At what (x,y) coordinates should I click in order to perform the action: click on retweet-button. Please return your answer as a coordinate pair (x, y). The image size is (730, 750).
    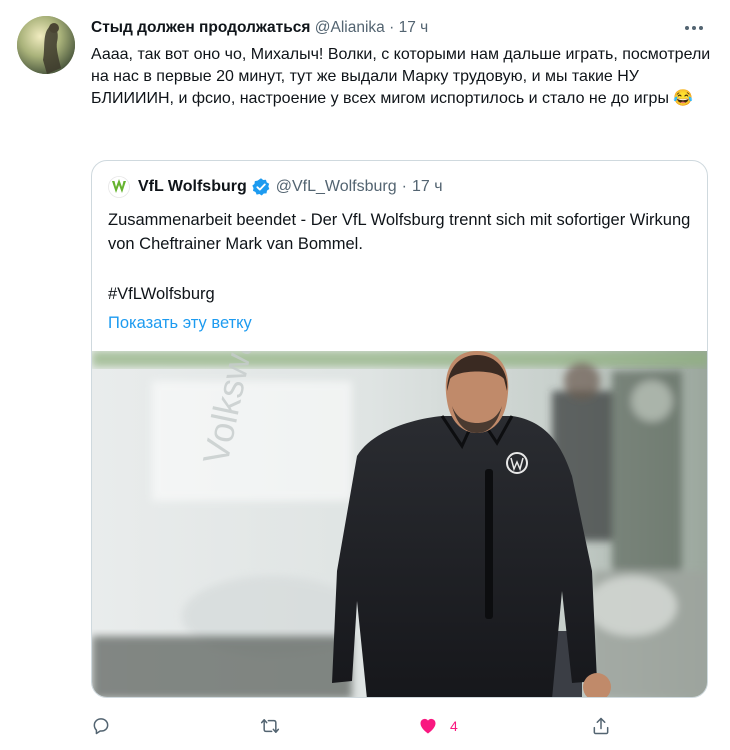
    Looking at the image, I should click on (270, 726).